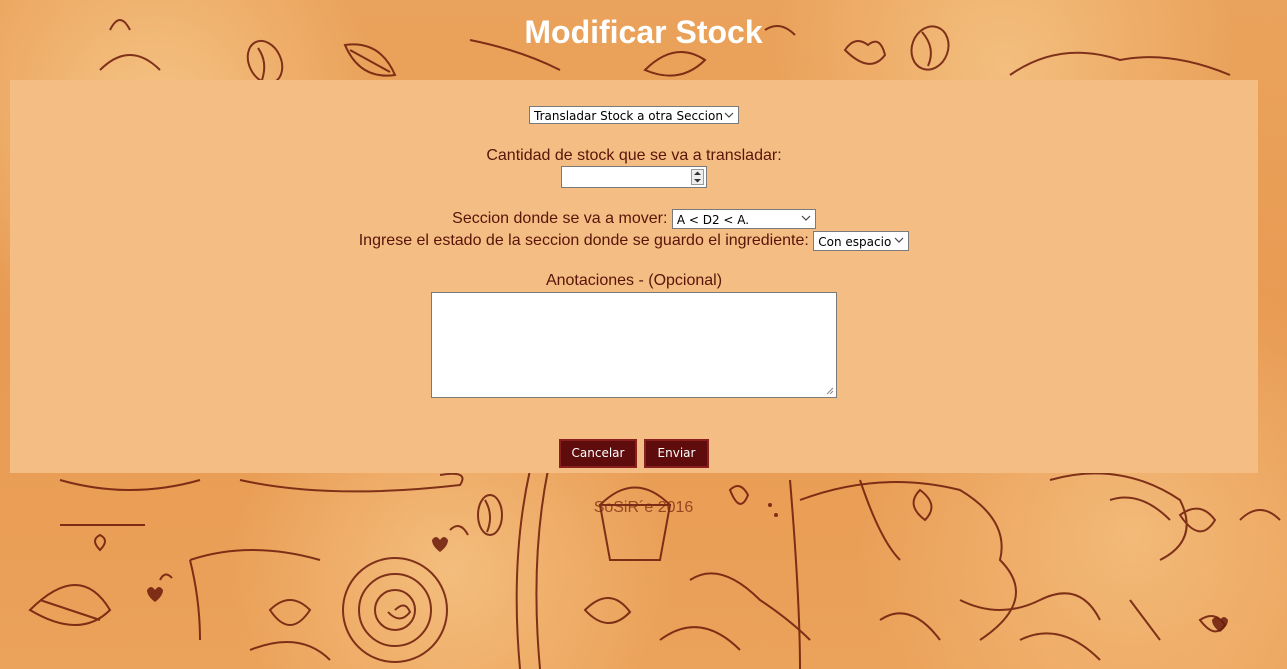  I want to click on quantity-input, so click(634, 177).